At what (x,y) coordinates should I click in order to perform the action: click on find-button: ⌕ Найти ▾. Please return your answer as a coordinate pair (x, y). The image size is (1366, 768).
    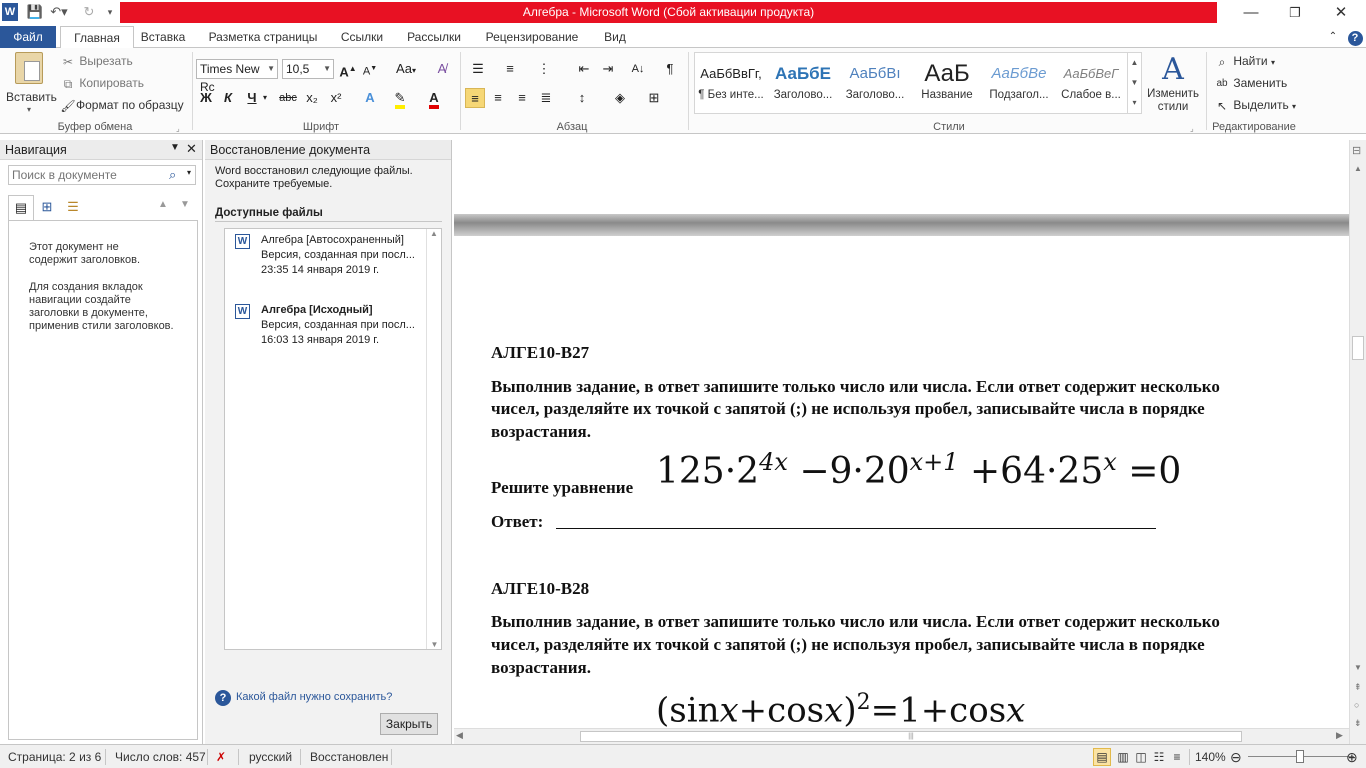
    Looking at the image, I should click on (1244, 62).